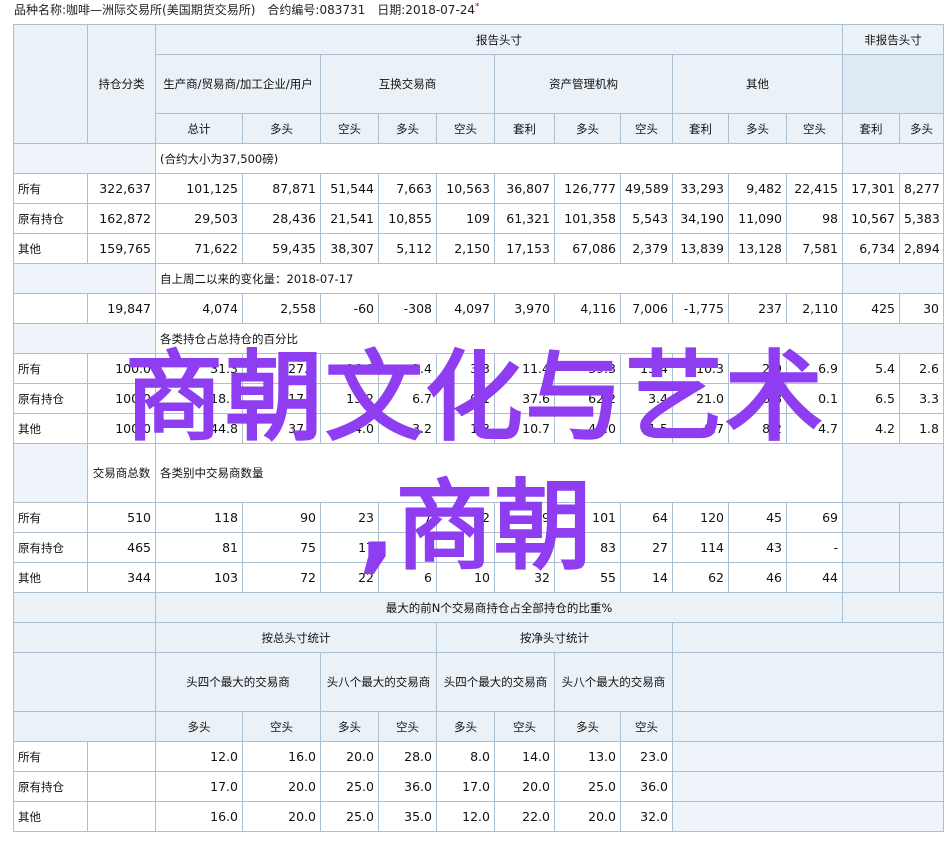 This screenshot has width=950, height=867. What do you see at coordinates (407, 84) in the screenshot?
I see `swap-header: 互换交易商` at bounding box center [407, 84].